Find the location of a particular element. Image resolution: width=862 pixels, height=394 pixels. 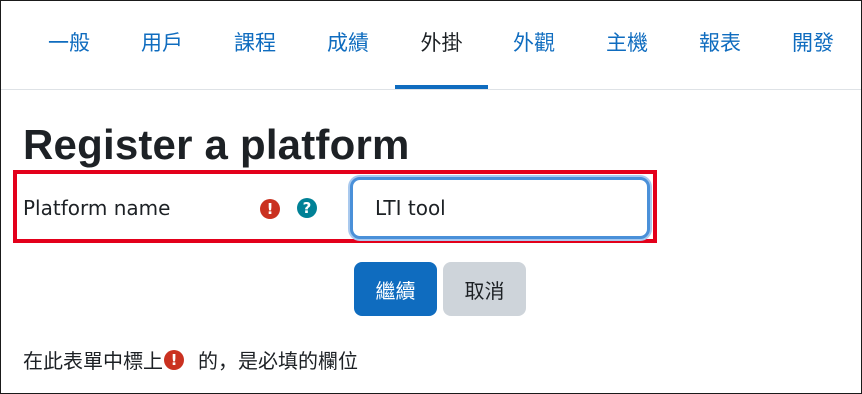

required-note-text-before: 在此表單中標上 is located at coordinates (93, 361).